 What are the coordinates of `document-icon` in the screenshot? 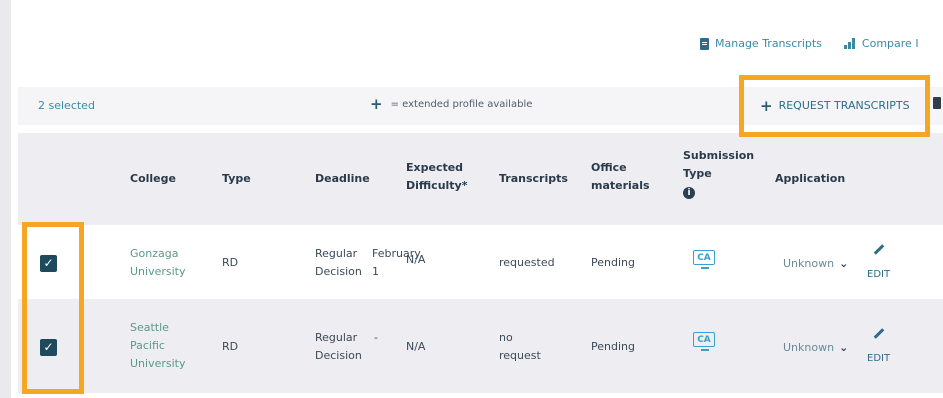 It's located at (704, 43).